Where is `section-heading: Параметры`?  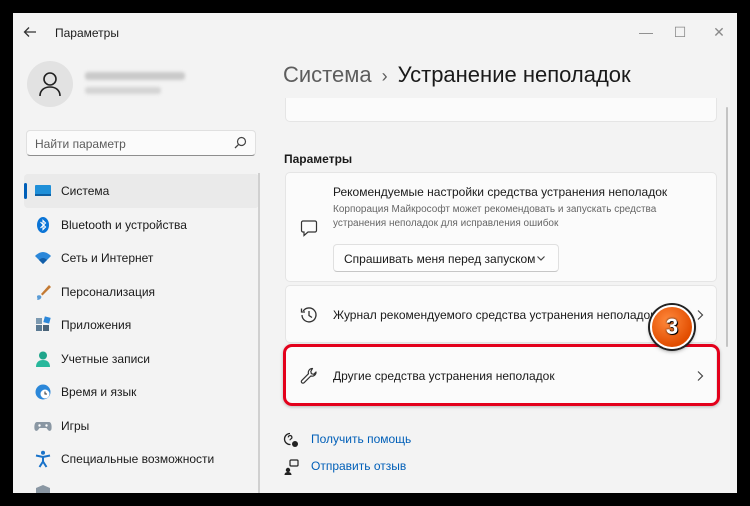
section-heading: Параметры is located at coordinates (318, 159).